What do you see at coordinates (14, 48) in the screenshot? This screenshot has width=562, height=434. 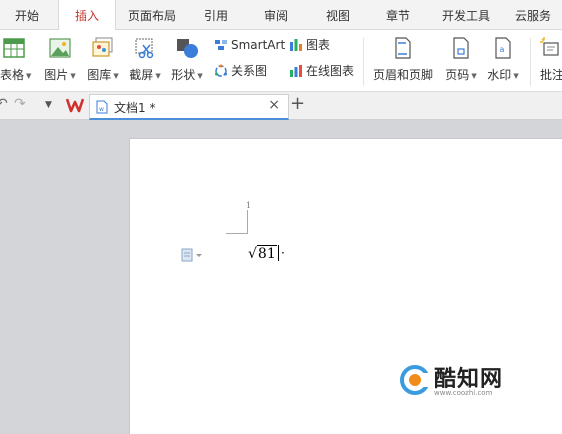 I see `table-icon` at bounding box center [14, 48].